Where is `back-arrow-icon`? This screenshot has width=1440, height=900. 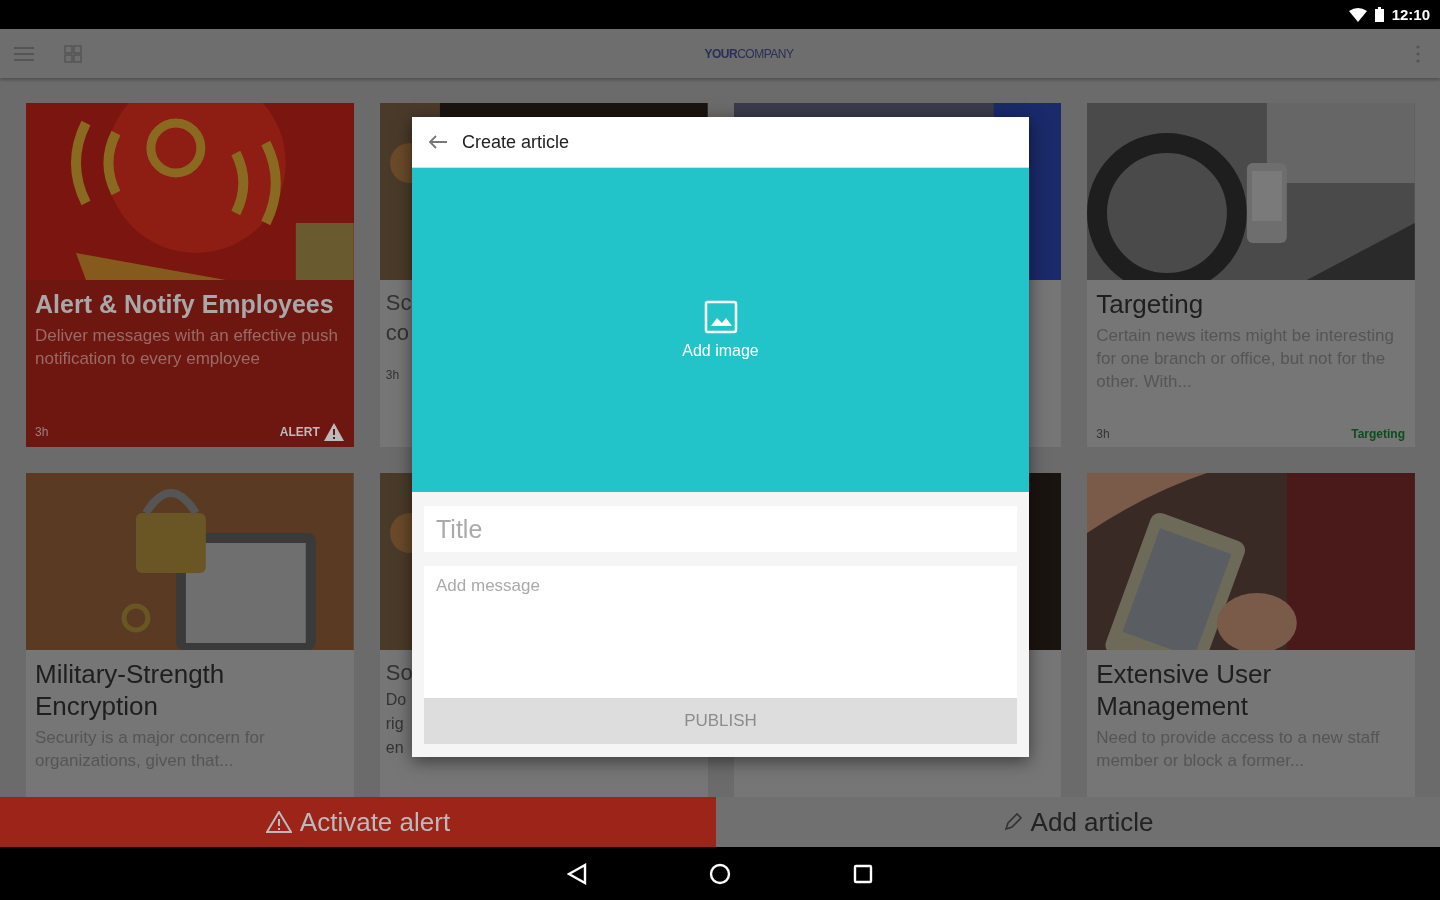
back-arrow-icon is located at coordinates (438, 142).